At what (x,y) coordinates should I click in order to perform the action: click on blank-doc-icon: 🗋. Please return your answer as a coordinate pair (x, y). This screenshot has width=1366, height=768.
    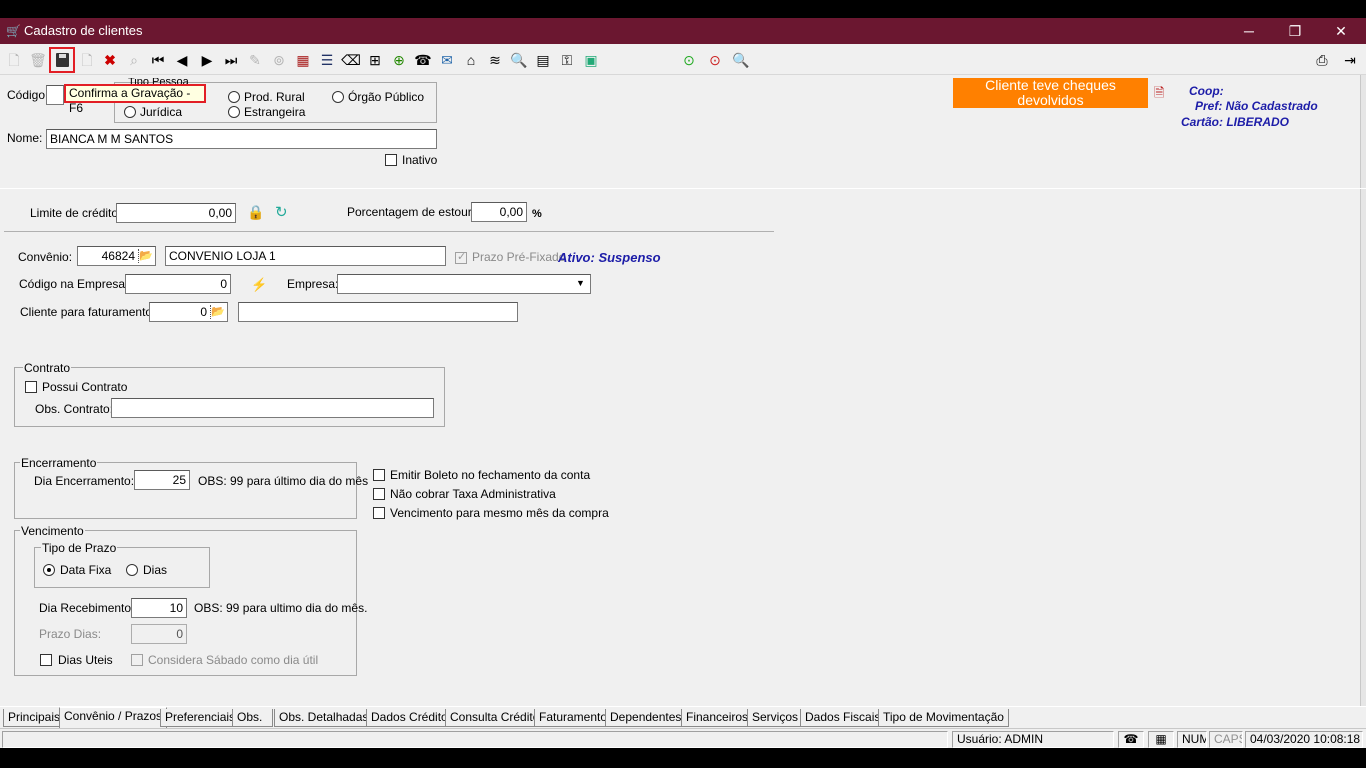
    Looking at the image, I should click on (87, 60).